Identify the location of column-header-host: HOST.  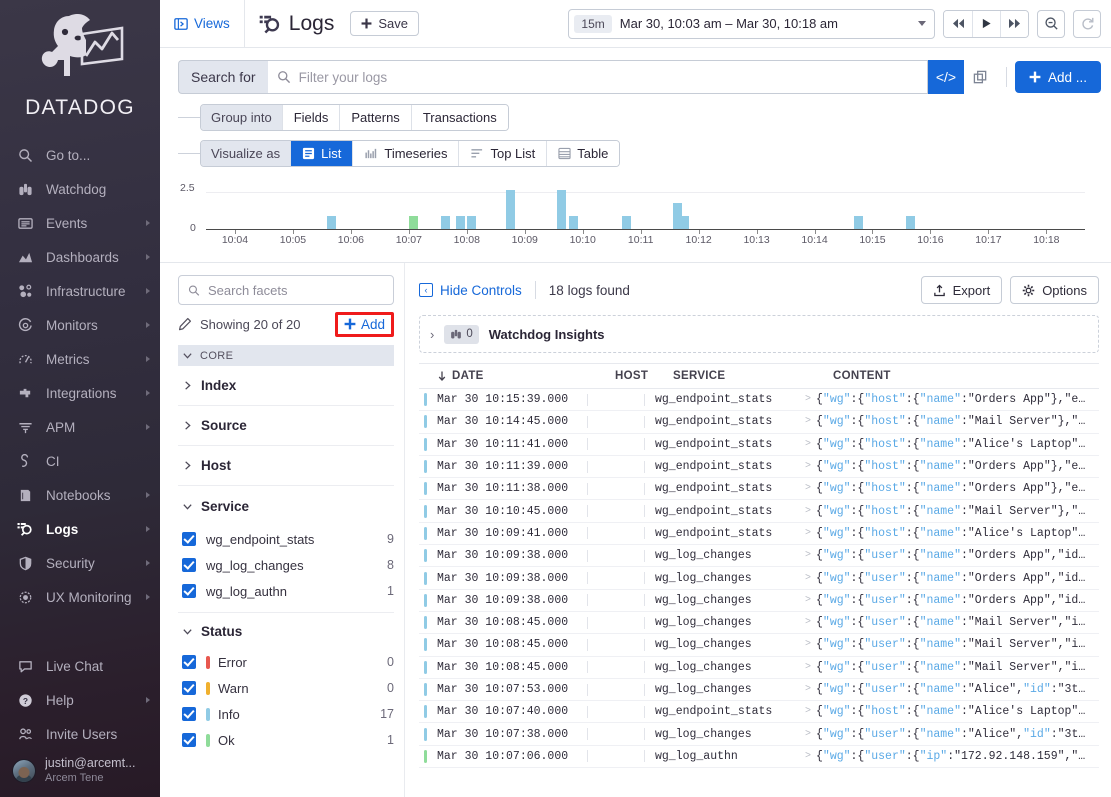
(644, 376).